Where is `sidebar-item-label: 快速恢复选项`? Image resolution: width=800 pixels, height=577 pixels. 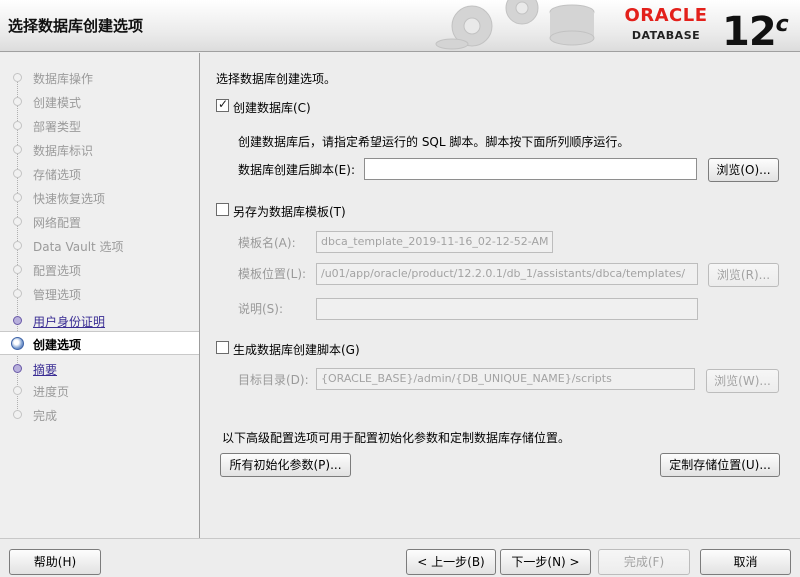
sidebar-item-label: 快速恢复选项 is located at coordinates (69, 199).